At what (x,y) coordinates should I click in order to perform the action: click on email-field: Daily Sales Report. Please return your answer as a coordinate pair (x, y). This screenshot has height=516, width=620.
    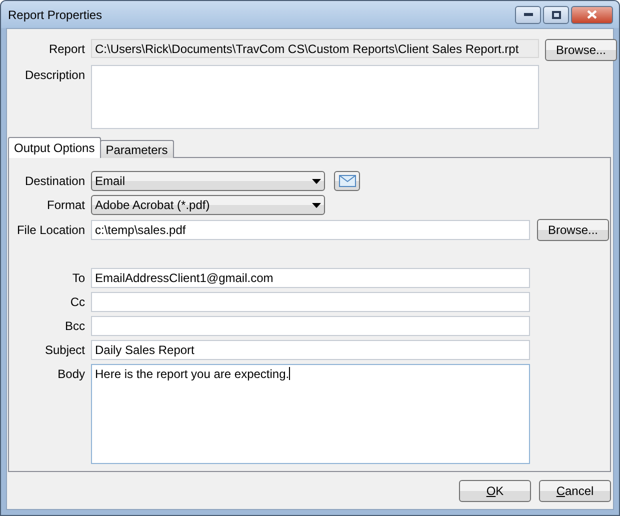
    Looking at the image, I should click on (310, 350).